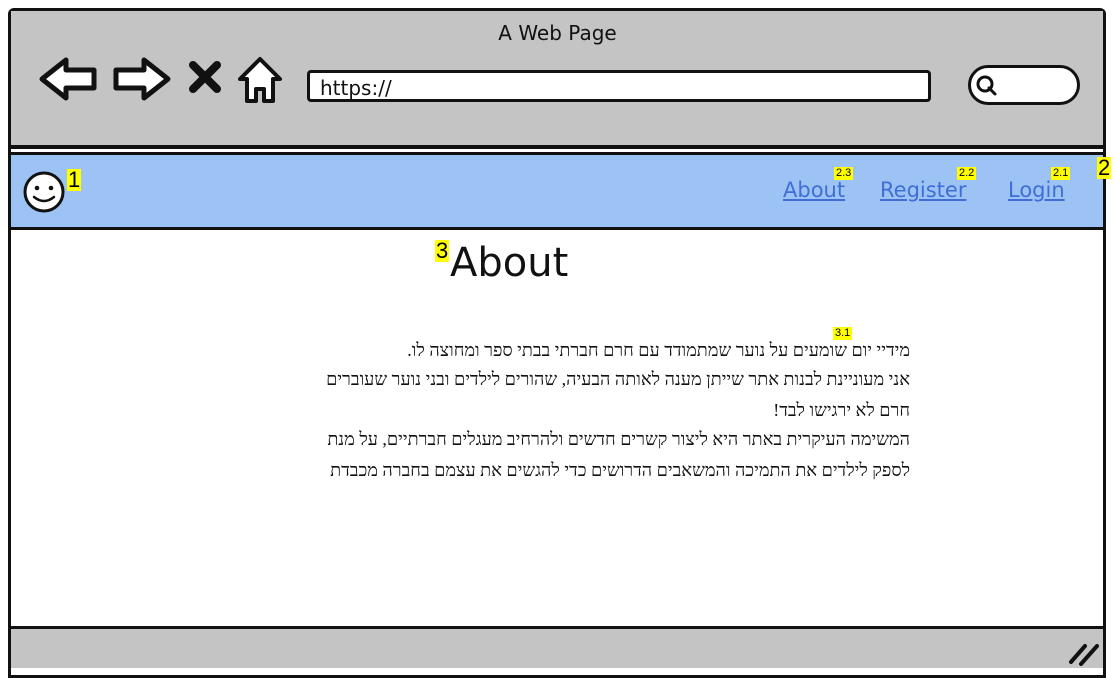 This screenshot has width=1115, height=678. I want to click on home-icon, so click(260, 80).